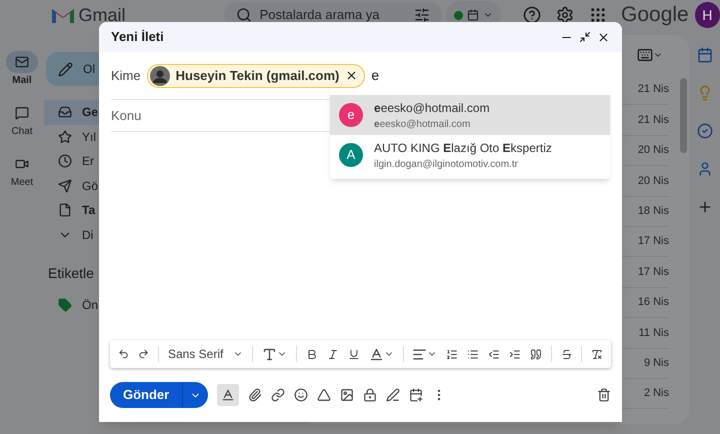 The width and height of the screenshot is (720, 434). I want to click on gmail-wordmark: Gmail, so click(102, 15).